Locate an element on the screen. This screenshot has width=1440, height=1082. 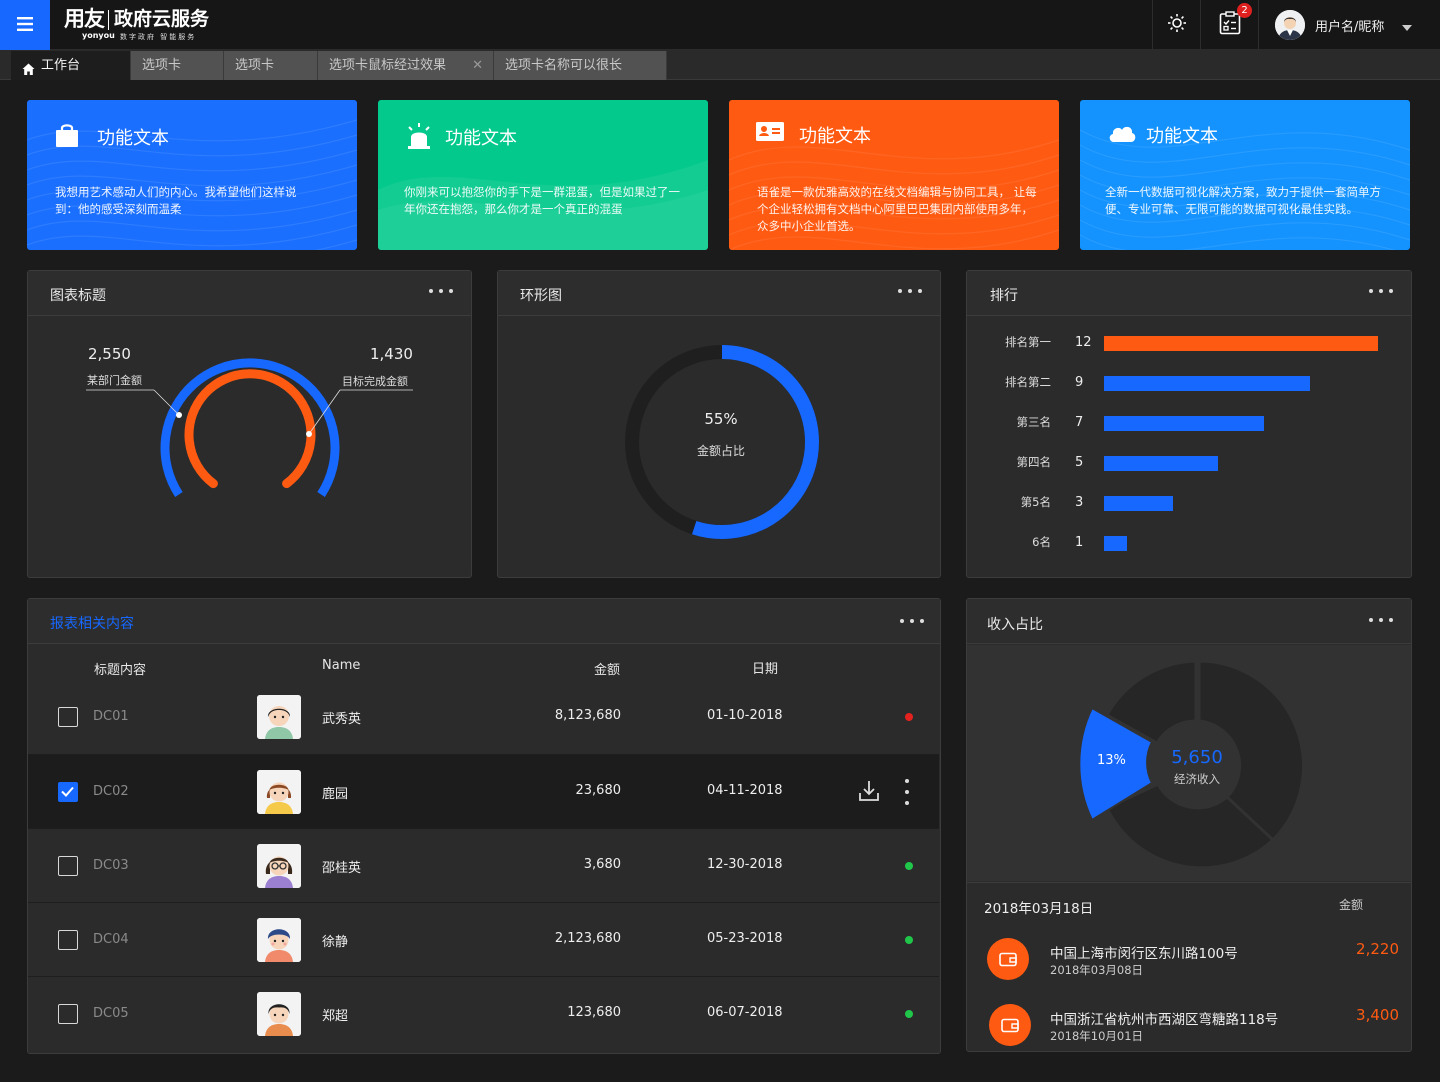
income-list-item: 中国浙江省杭州市西湖区弯糖路118号 2018年10月01日 3,400 is located at coordinates (1189, 1037).